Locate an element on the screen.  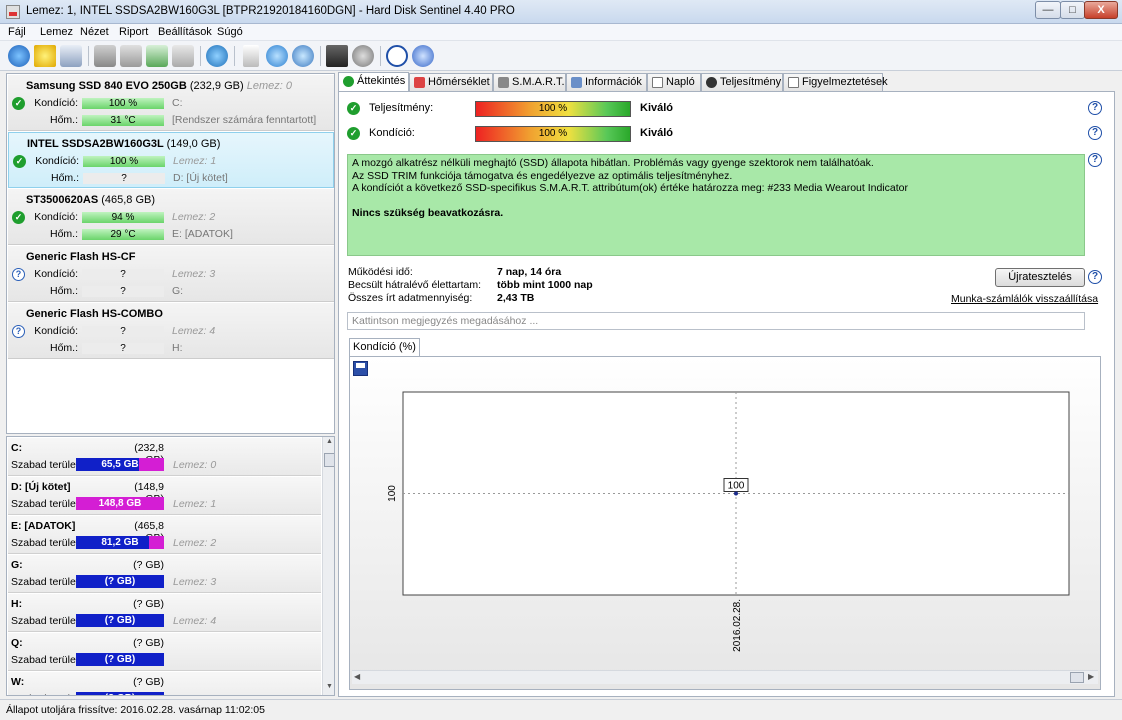
volume-name: C: is located at coordinates (17, 448).